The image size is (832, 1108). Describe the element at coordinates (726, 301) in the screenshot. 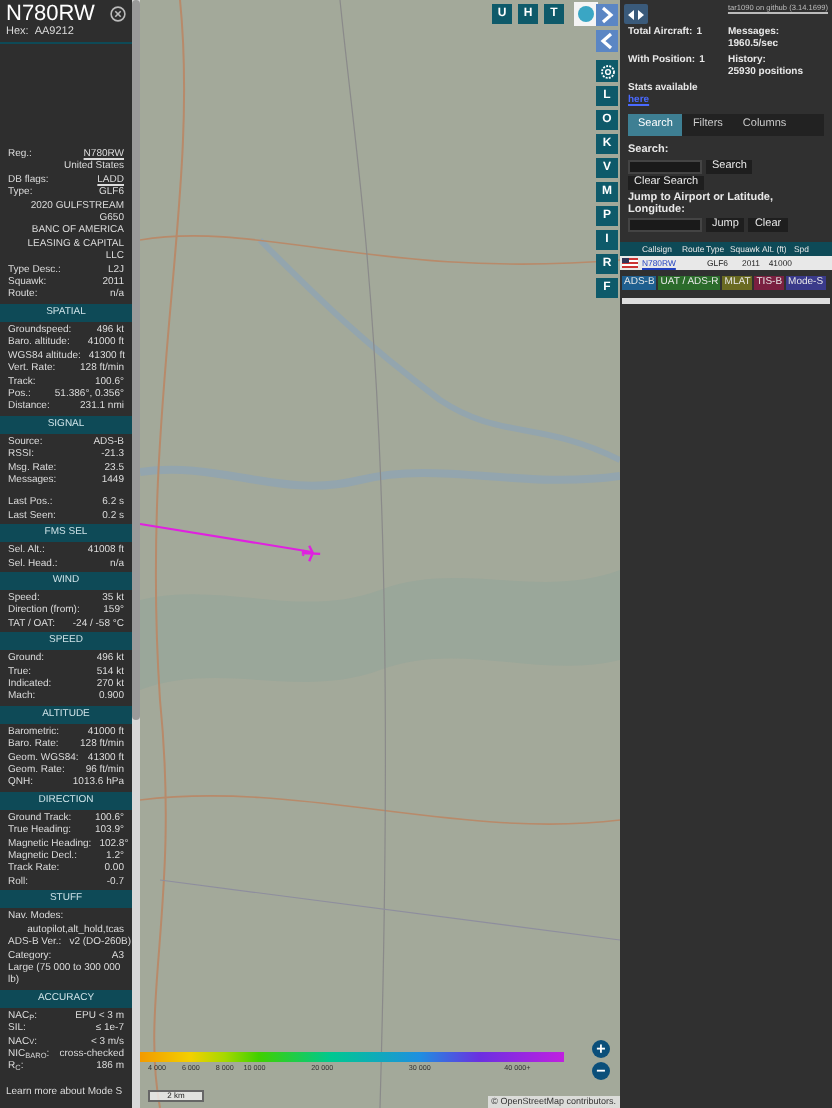

I see `horizontal-scrollbar` at that location.